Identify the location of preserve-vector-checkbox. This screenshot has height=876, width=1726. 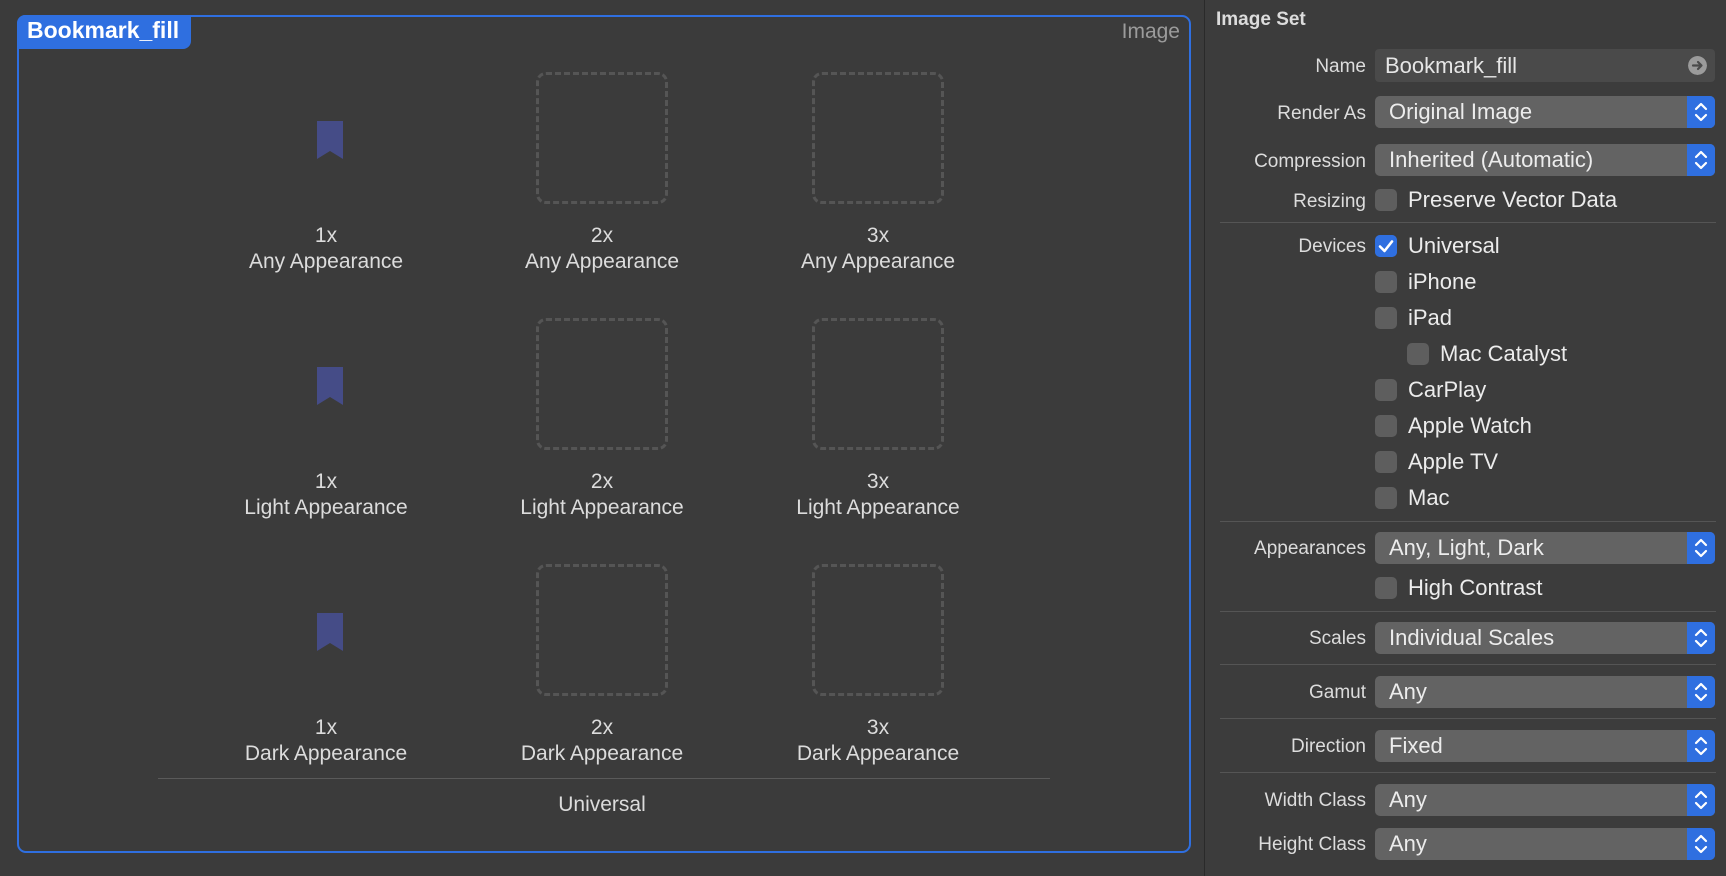
(1386, 200).